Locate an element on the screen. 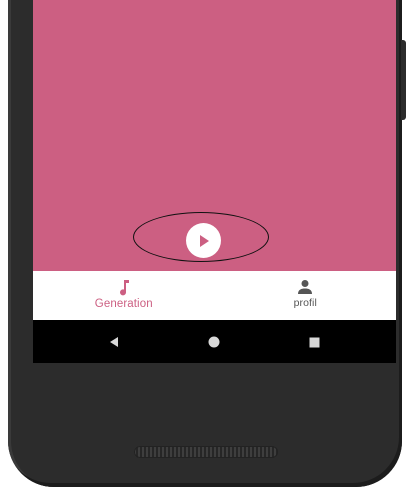  phone-side-button is located at coordinates (403, 80).